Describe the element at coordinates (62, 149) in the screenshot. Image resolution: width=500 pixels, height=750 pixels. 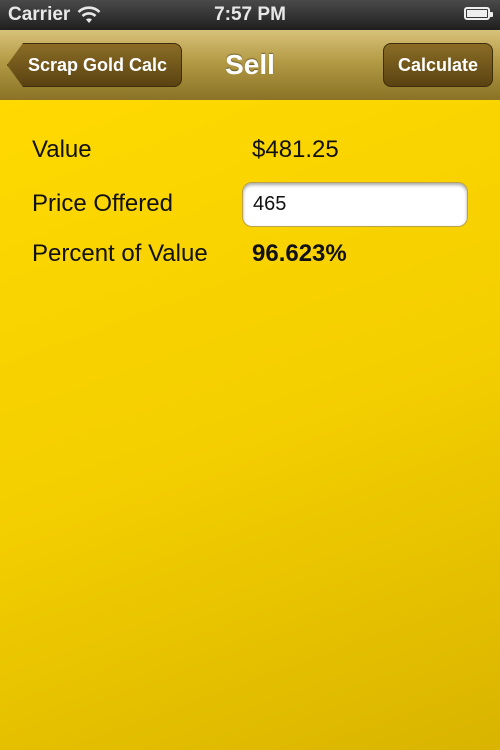
I see `value-label: Value` at that location.